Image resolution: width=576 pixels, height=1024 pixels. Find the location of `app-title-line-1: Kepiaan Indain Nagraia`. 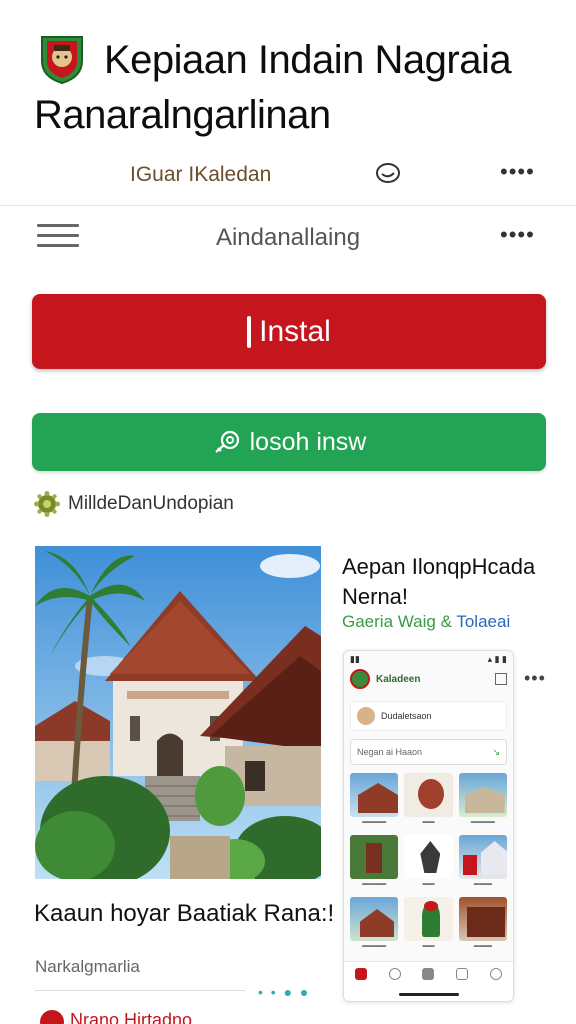

app-title-line-1: Kepiaan Indain Nagraia is located at coordinates (308, 60).